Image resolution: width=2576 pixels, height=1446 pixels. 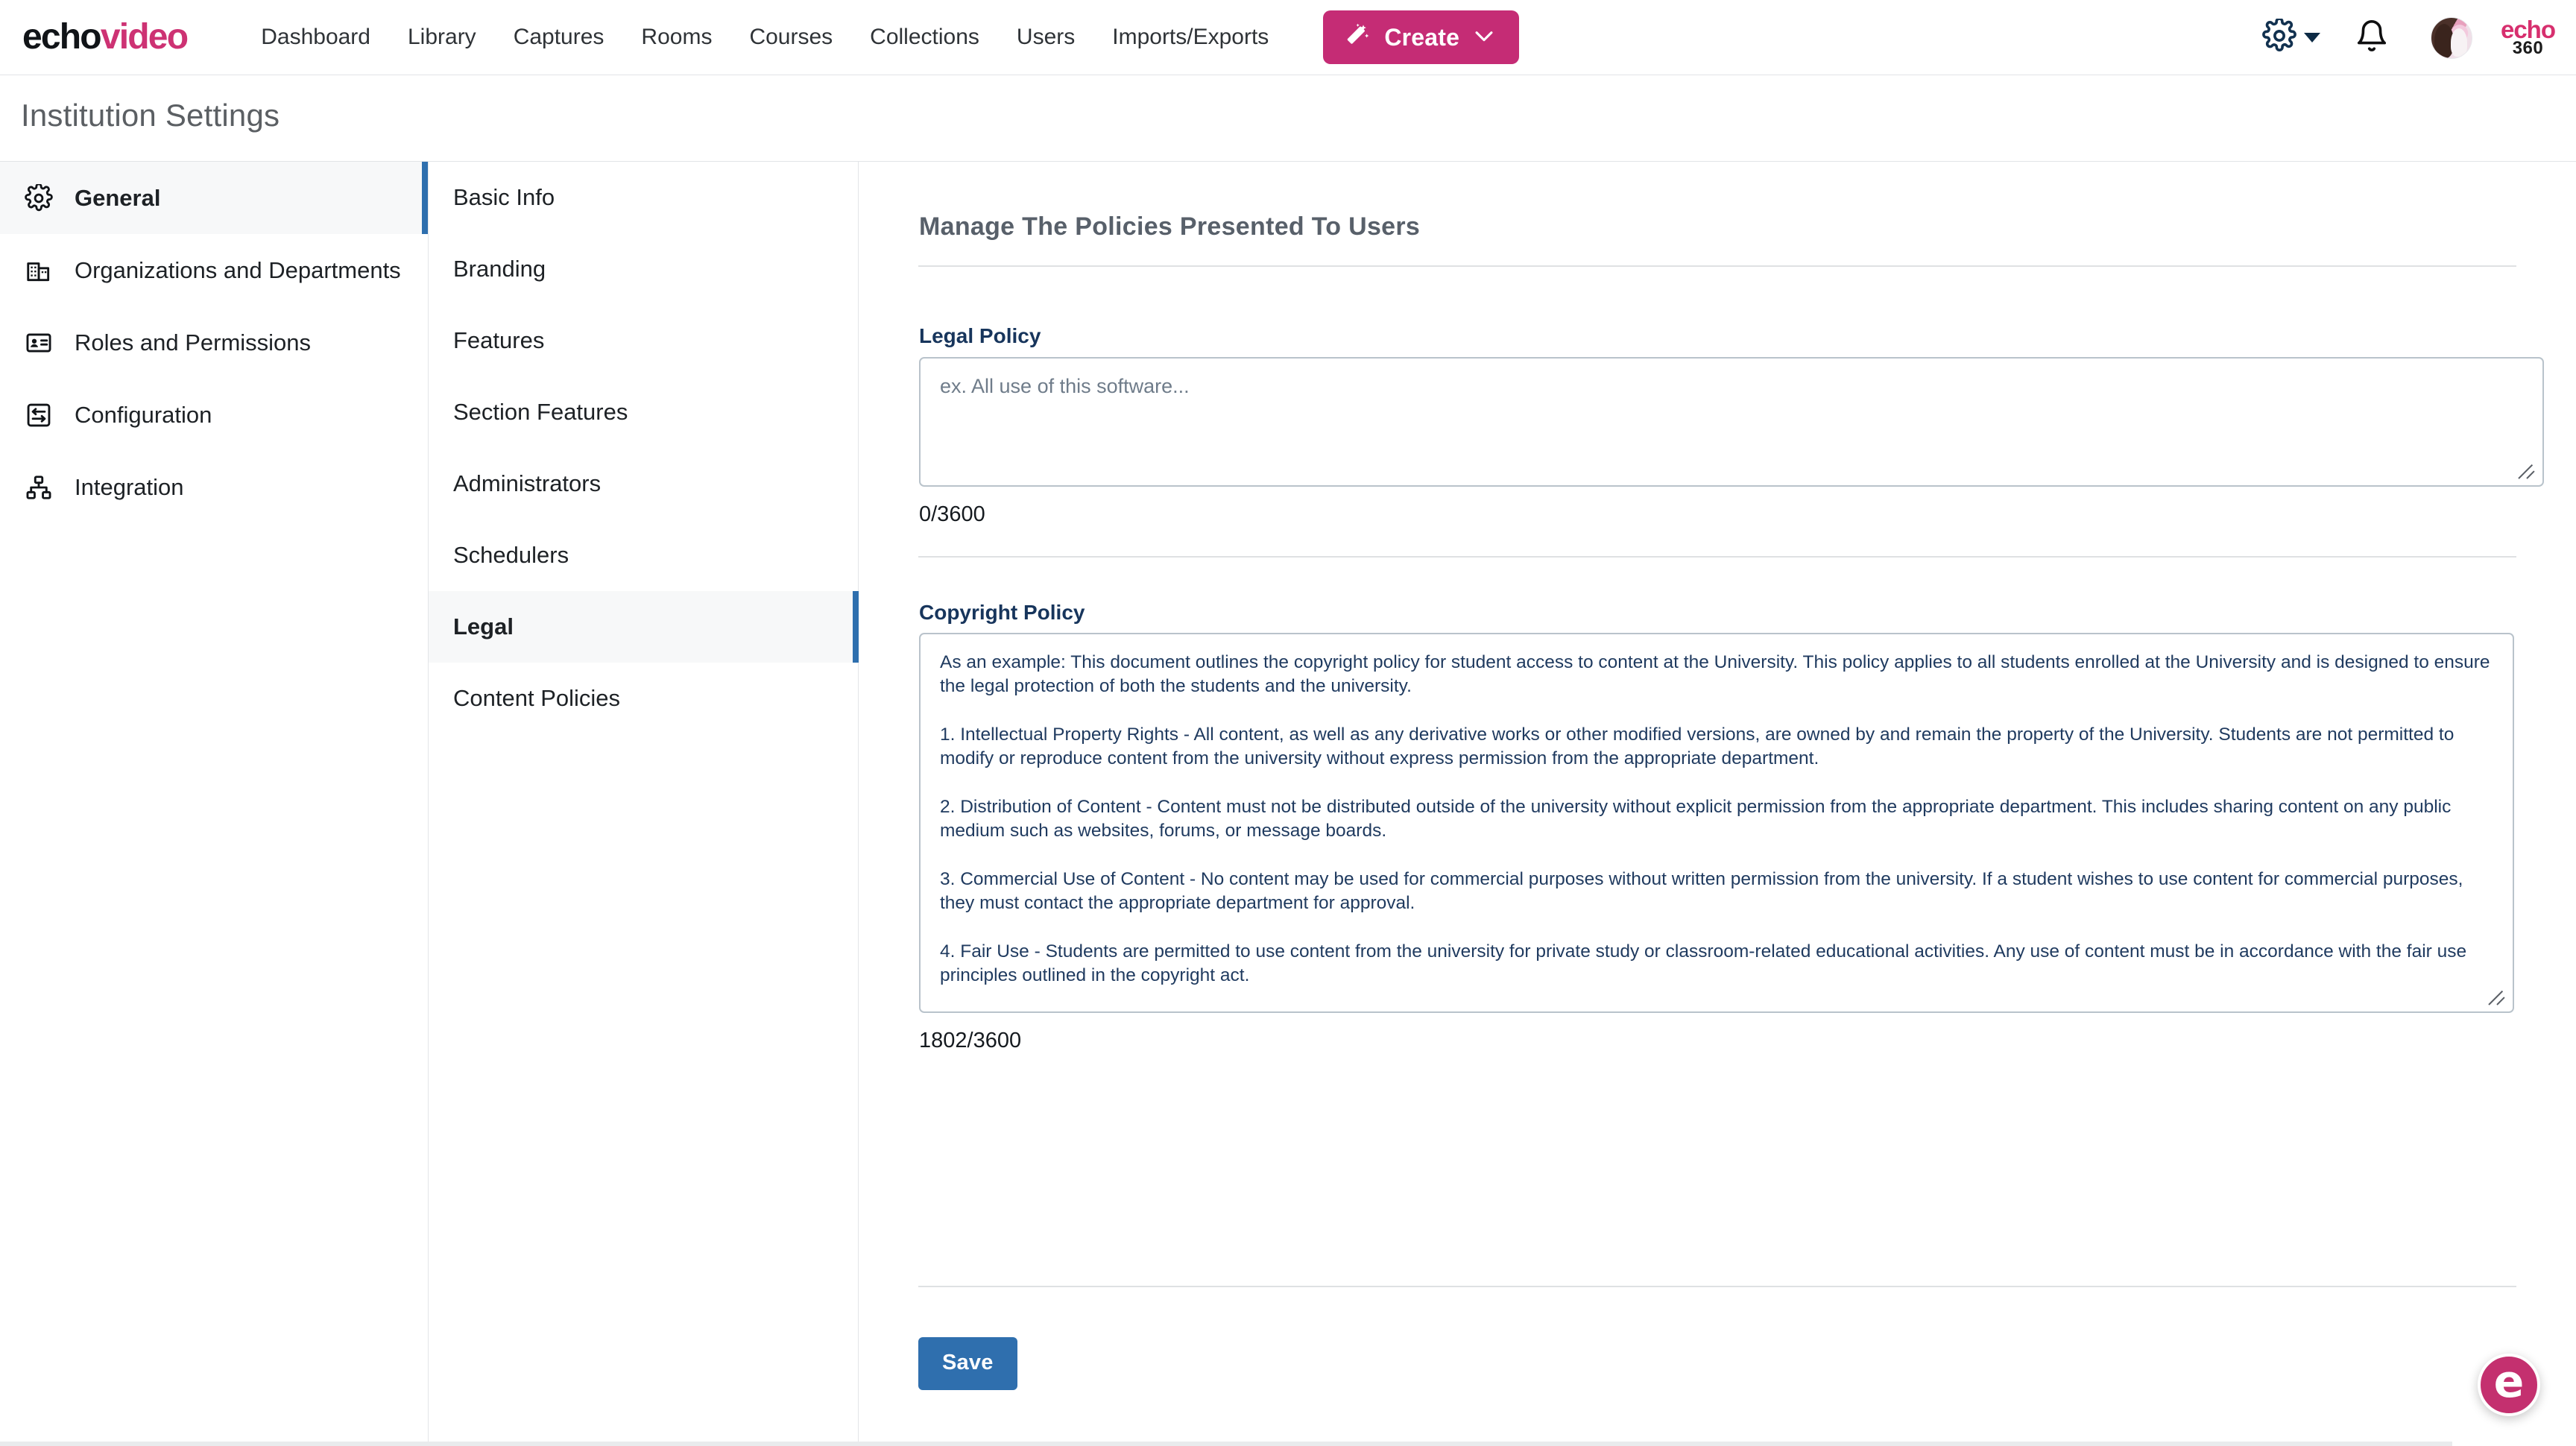 I want to click on topnav-right-cluster: echo 360, so click(x=2405, y=37).